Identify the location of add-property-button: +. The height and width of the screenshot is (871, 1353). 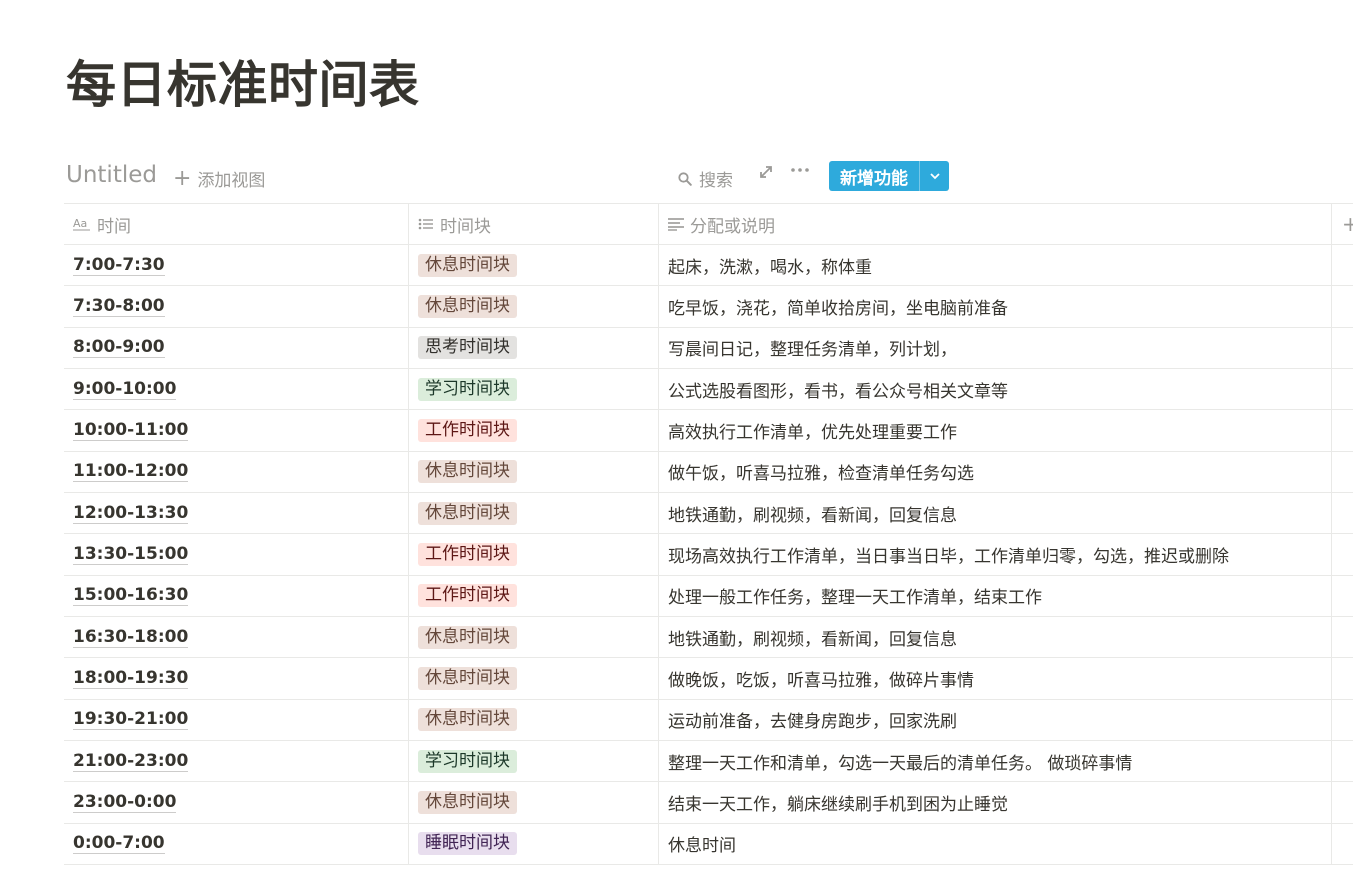
(1342, 224).